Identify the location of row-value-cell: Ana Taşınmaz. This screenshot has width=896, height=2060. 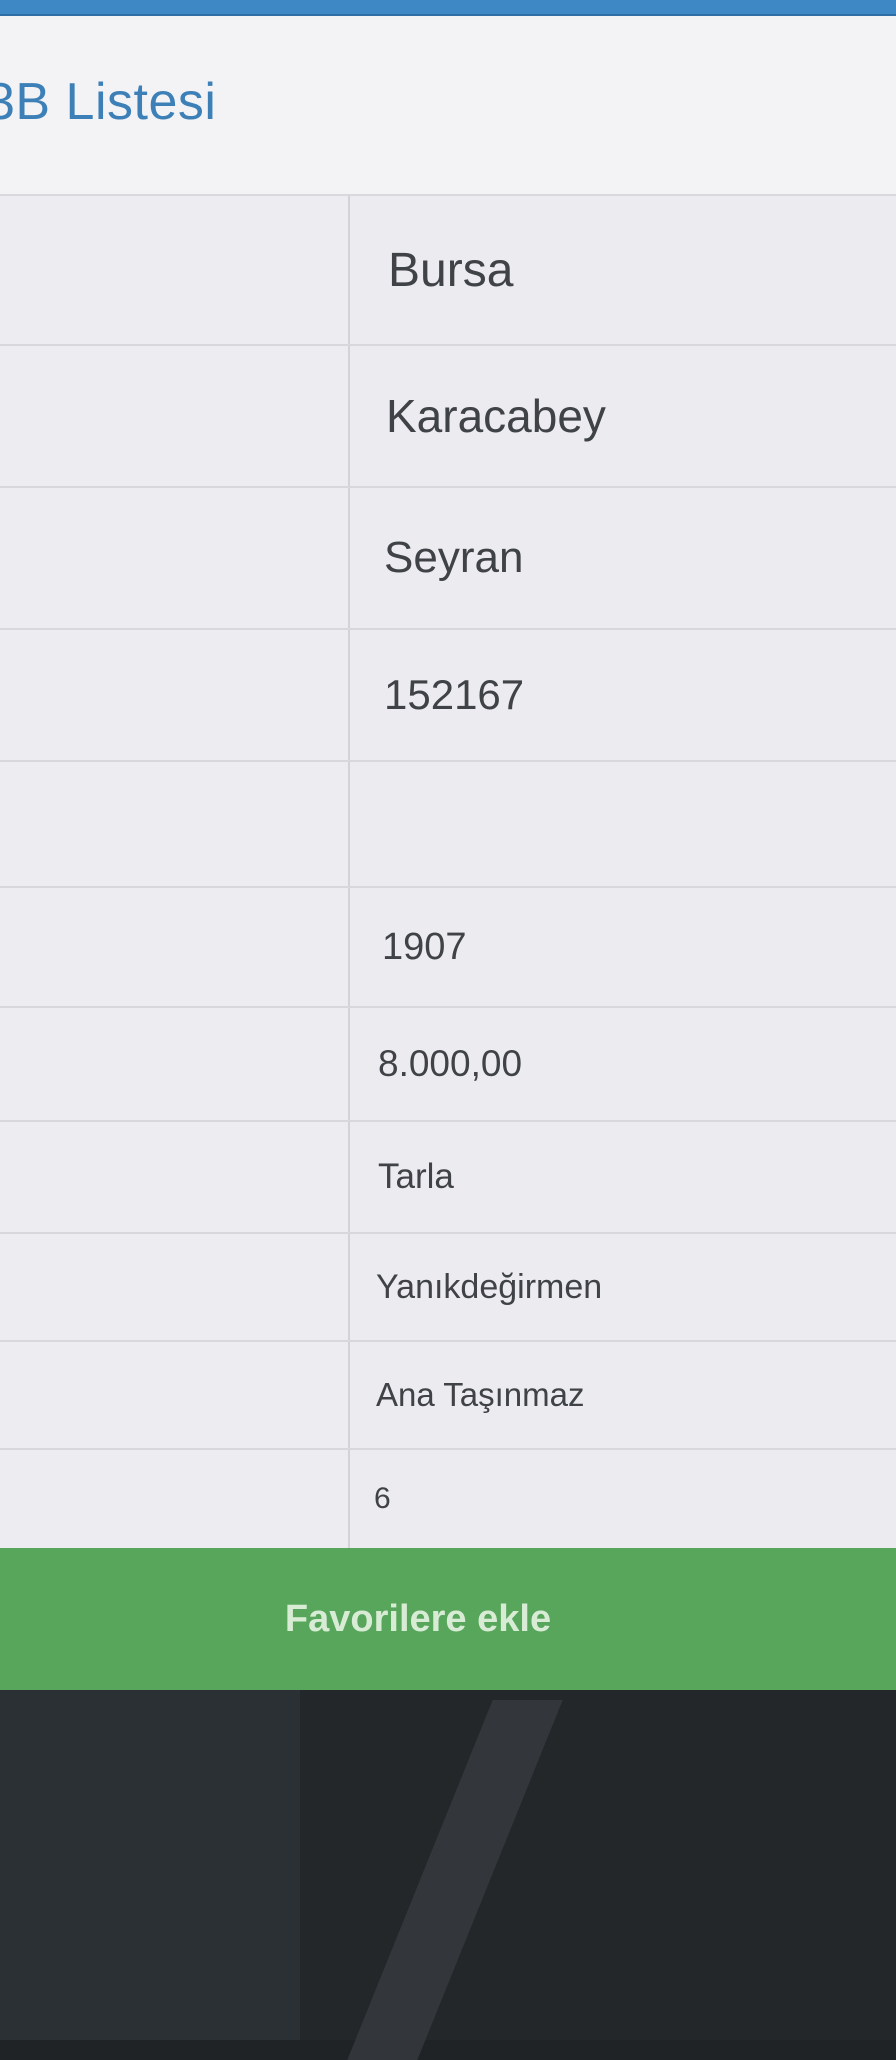
(623, 1395).